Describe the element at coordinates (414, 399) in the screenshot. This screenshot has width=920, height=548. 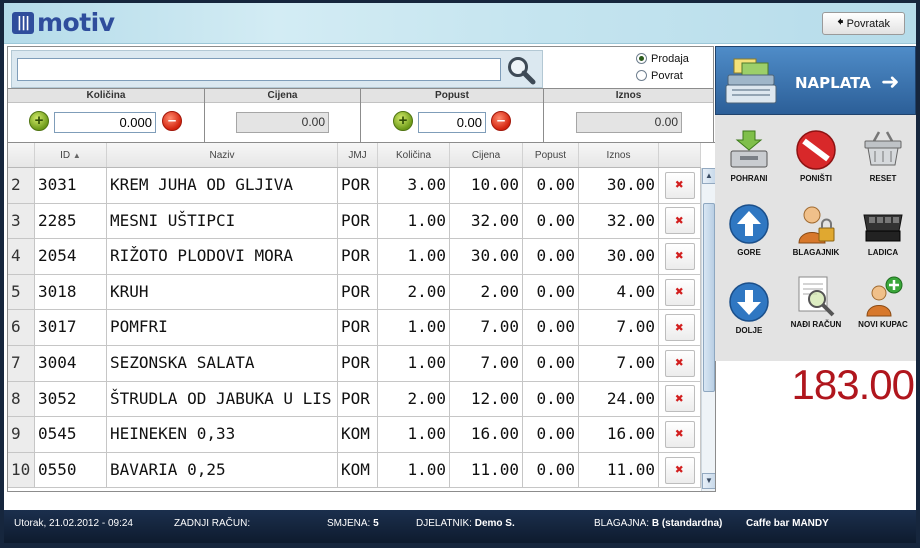
I see `item-quantity-cell: 2.00` at that location.